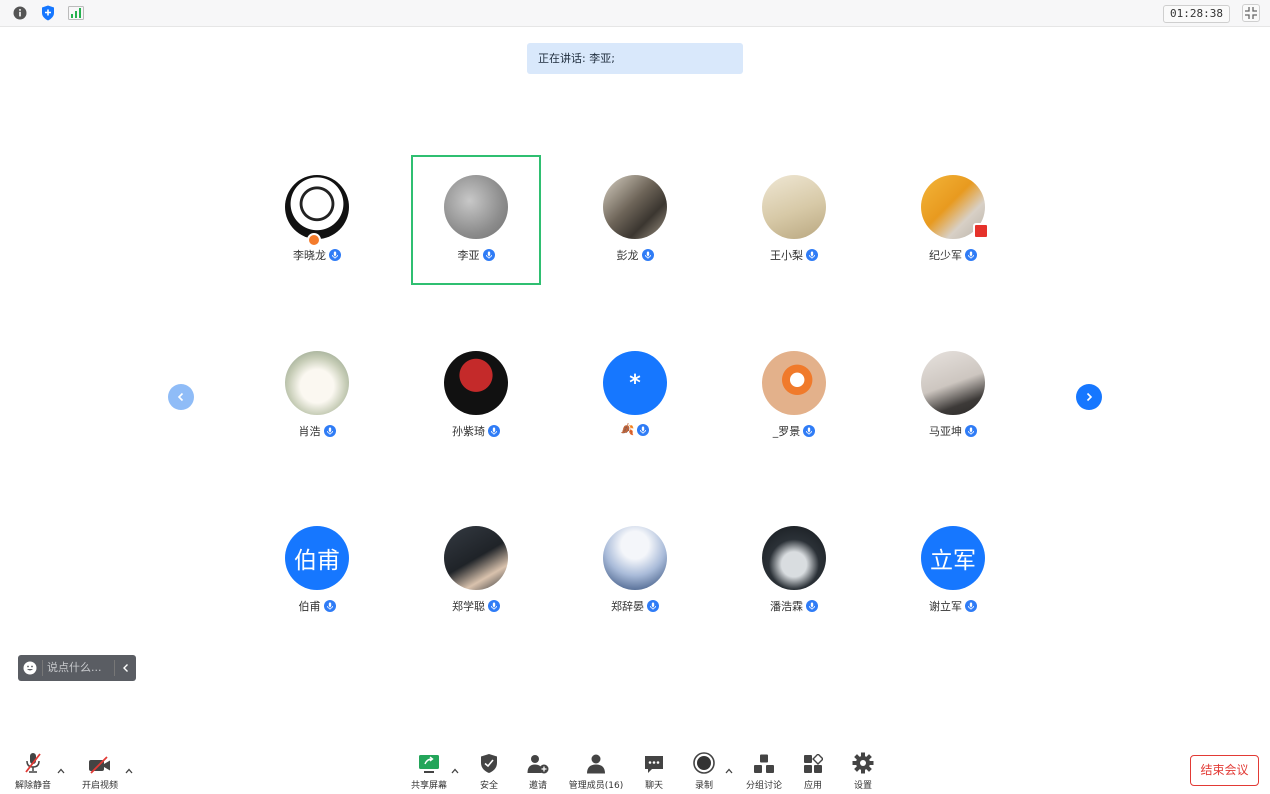 This screenshot has height=794, width=1270. I want to click on chat-bubble-icon, so click(654, 763).